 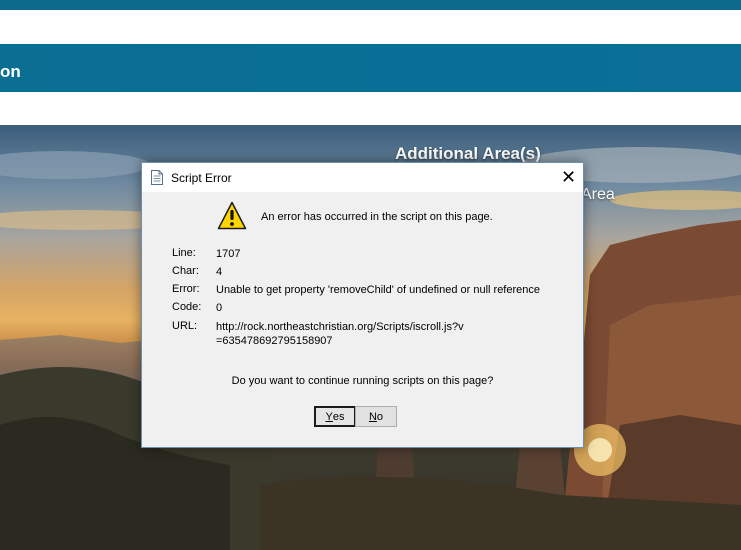 I want to click on yes-button: Yes, so click(x=335, y=416).